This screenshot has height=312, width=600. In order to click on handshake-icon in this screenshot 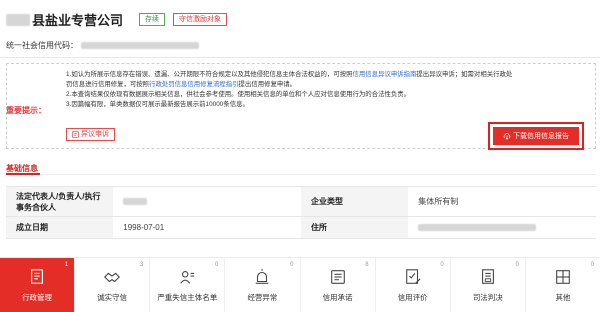, I will do `click(112, 277)`.